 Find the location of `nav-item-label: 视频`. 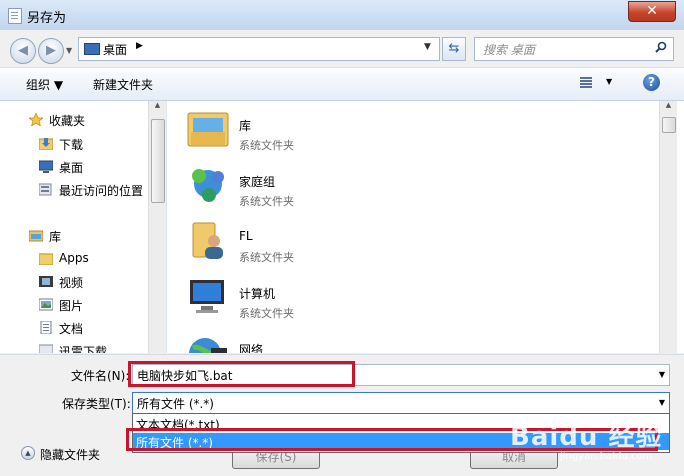

nav-item-label: 视频 is located at coordinates (71, 283).